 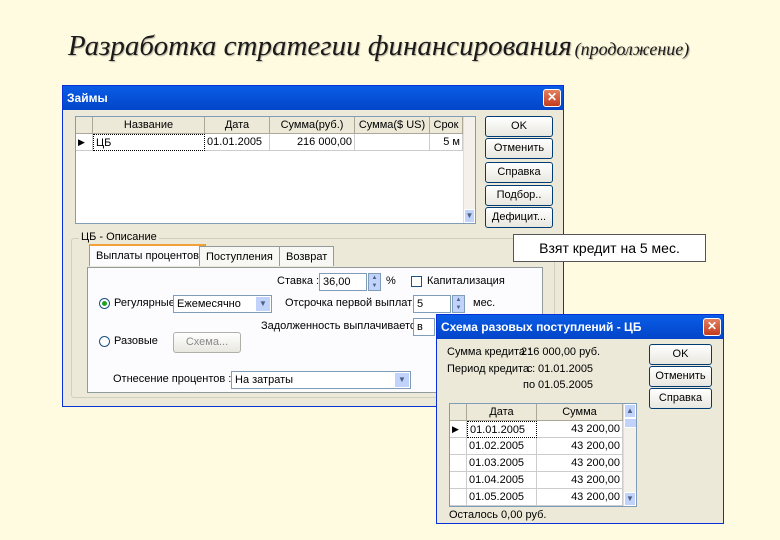 I want to click on period-label: Период кредита :, so click(x=491, y=369).